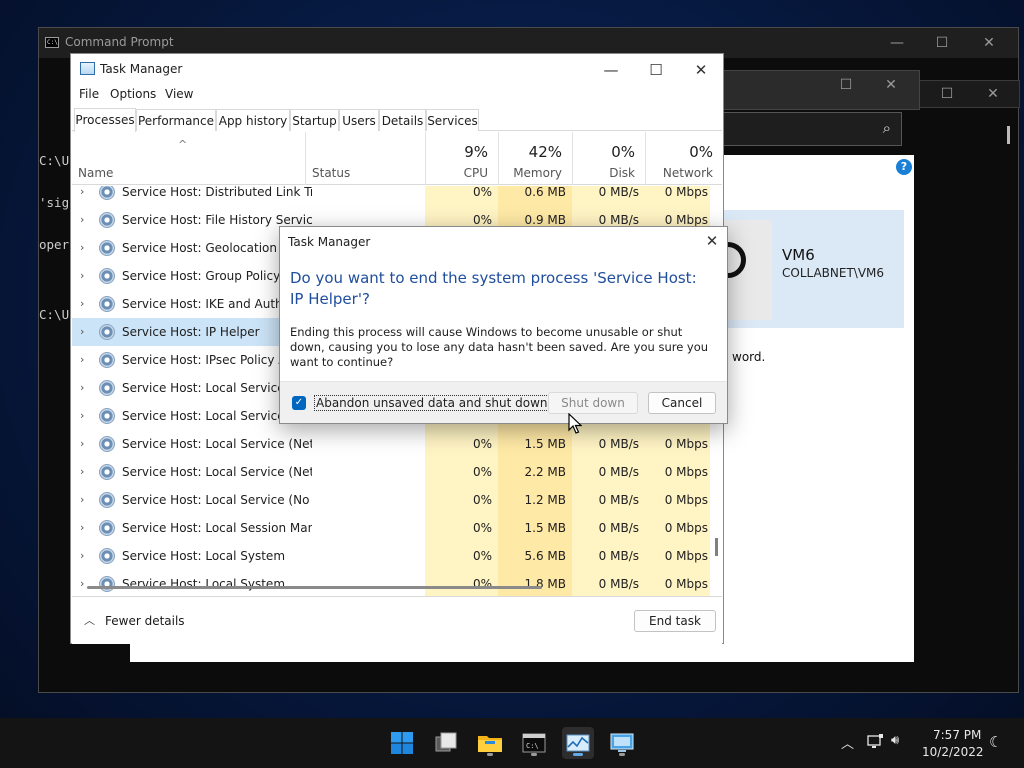 This screenshot has height=768, width=1024. Describe the element at coordinates (807, 269) in the screenshot. I see `user-card: VM6 COLLABNET\VM6` at that location.